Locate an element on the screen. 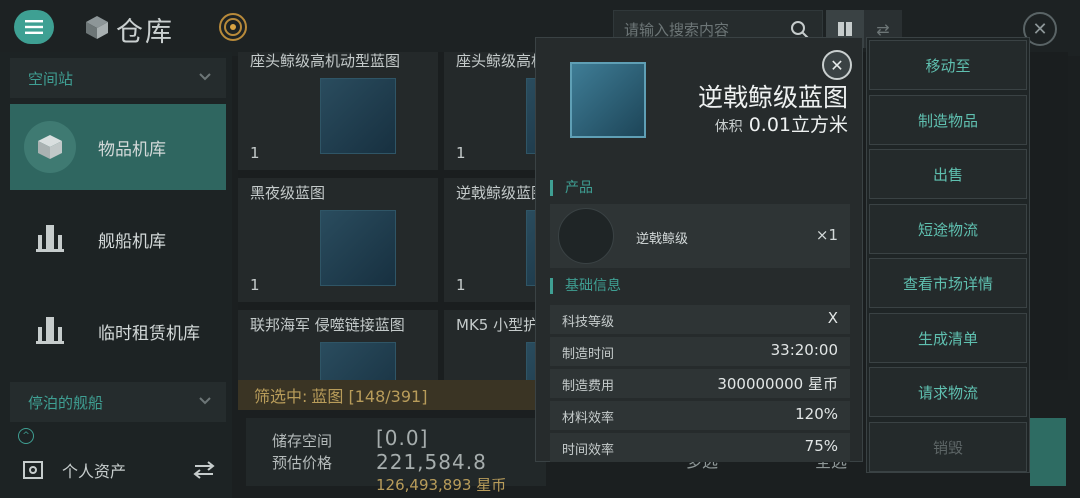 This screenshot has width=1080, height=498. storage-space-label: 储存空间 is located at coordinates (302, 441).